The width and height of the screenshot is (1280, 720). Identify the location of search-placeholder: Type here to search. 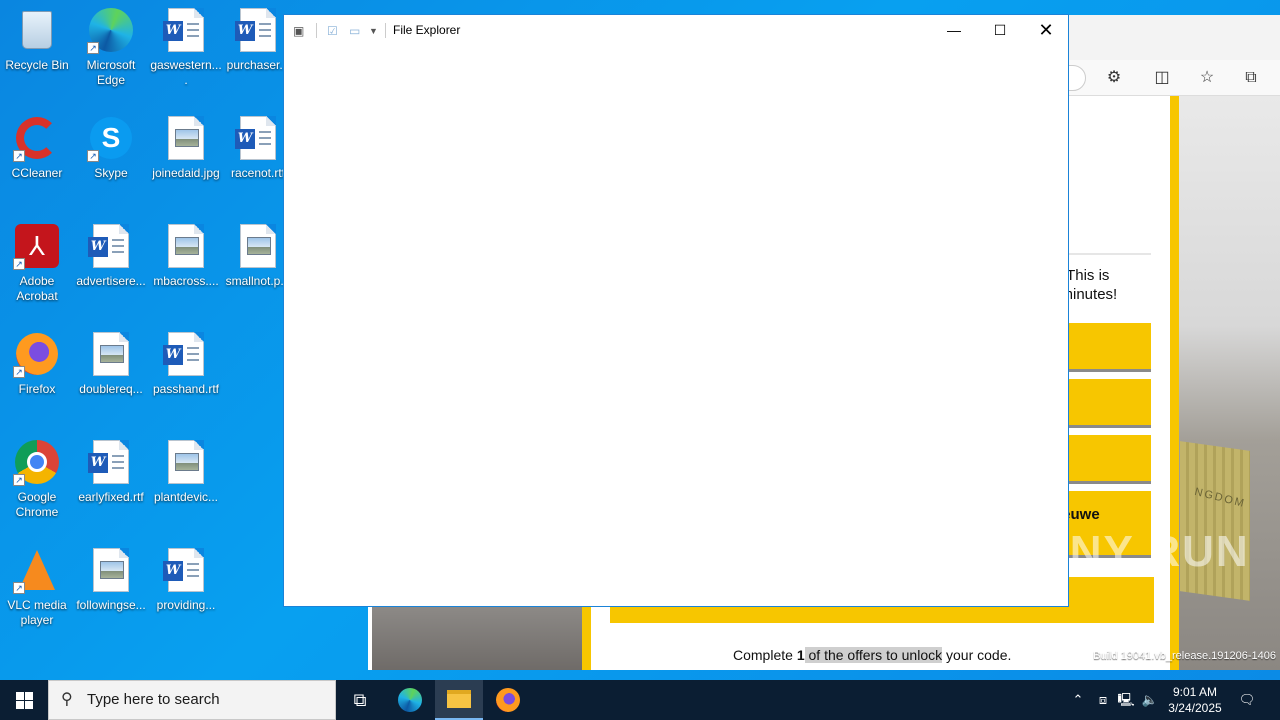
(153, 699).